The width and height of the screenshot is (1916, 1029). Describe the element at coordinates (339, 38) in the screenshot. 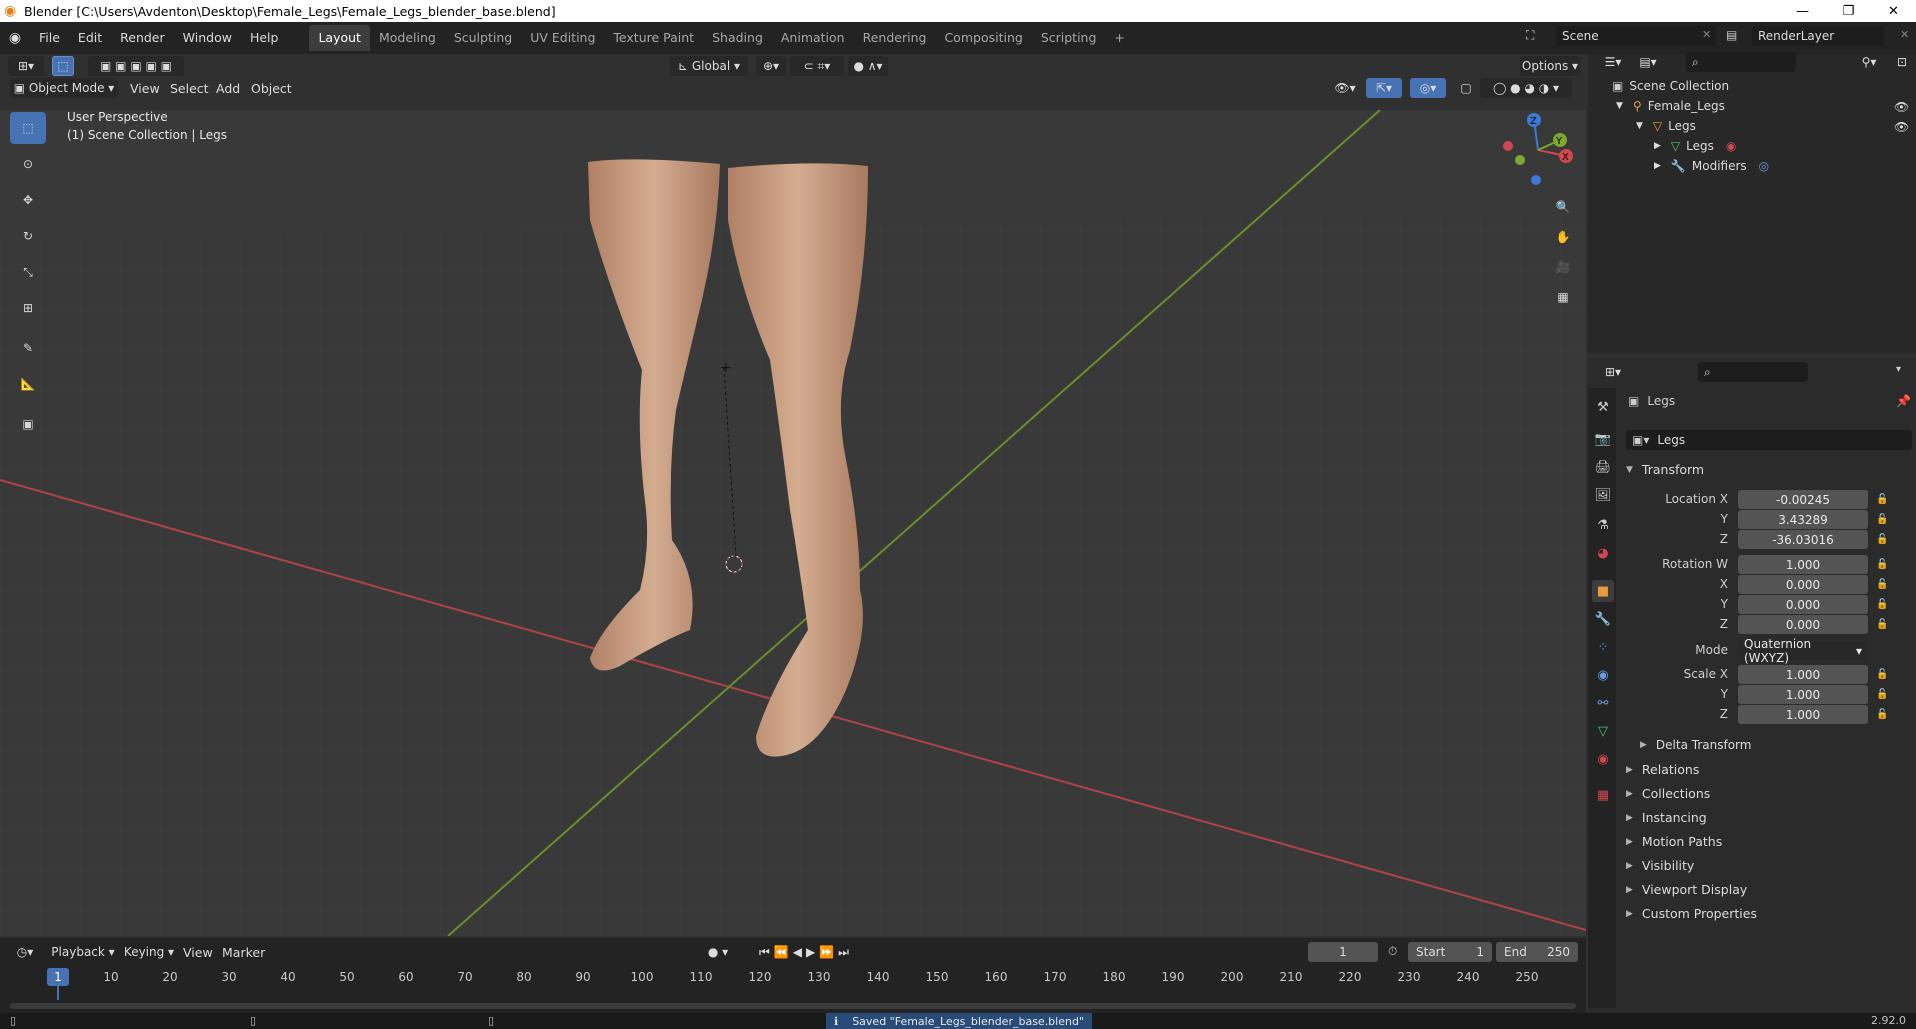

I see `tab-layout: Layout` at that location.